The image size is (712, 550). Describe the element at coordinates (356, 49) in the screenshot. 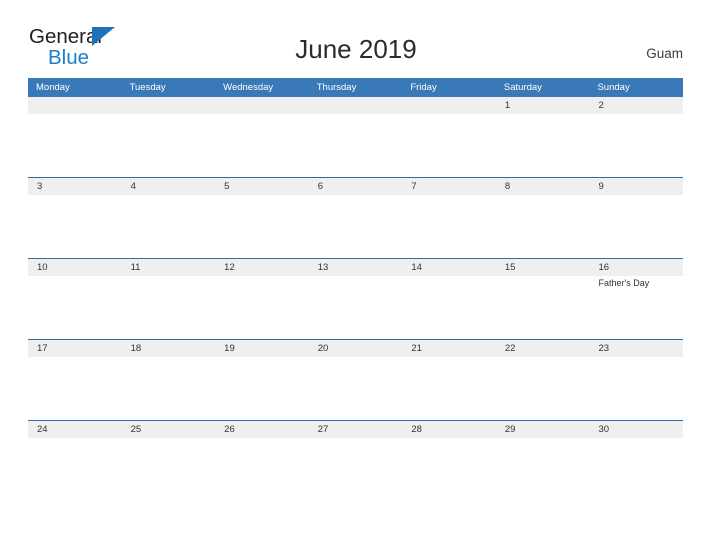

I see `page-title: June 2019` at that location.